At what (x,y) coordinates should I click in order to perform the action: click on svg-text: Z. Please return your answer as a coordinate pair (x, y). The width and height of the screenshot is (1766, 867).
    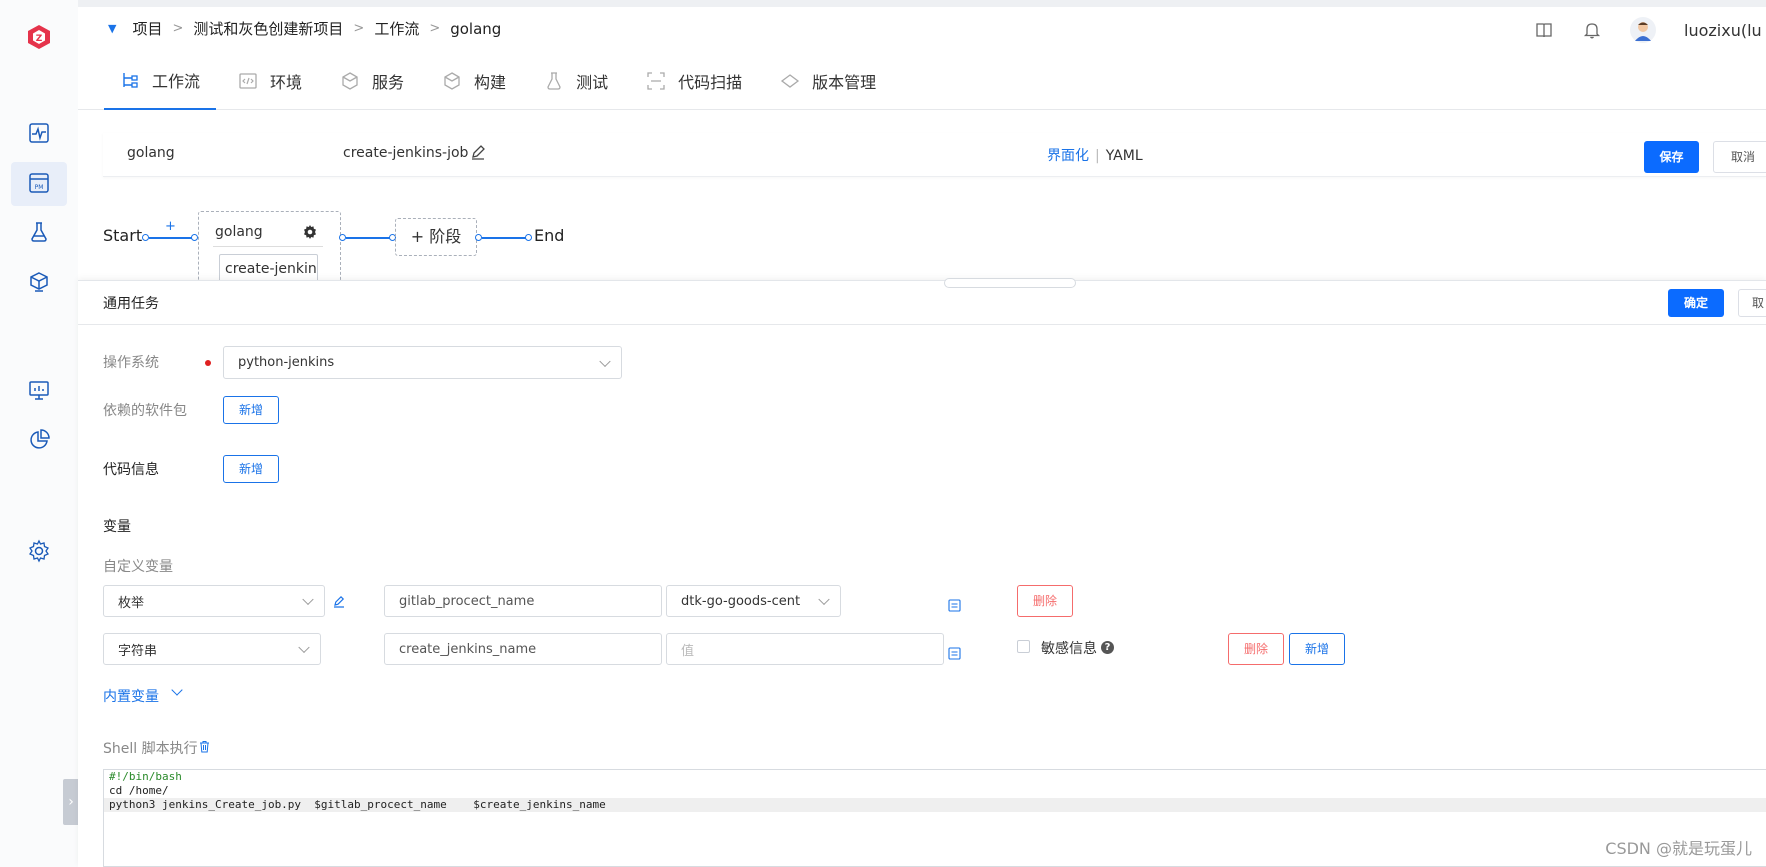
    Looking at the image, I should click on (39, 39).